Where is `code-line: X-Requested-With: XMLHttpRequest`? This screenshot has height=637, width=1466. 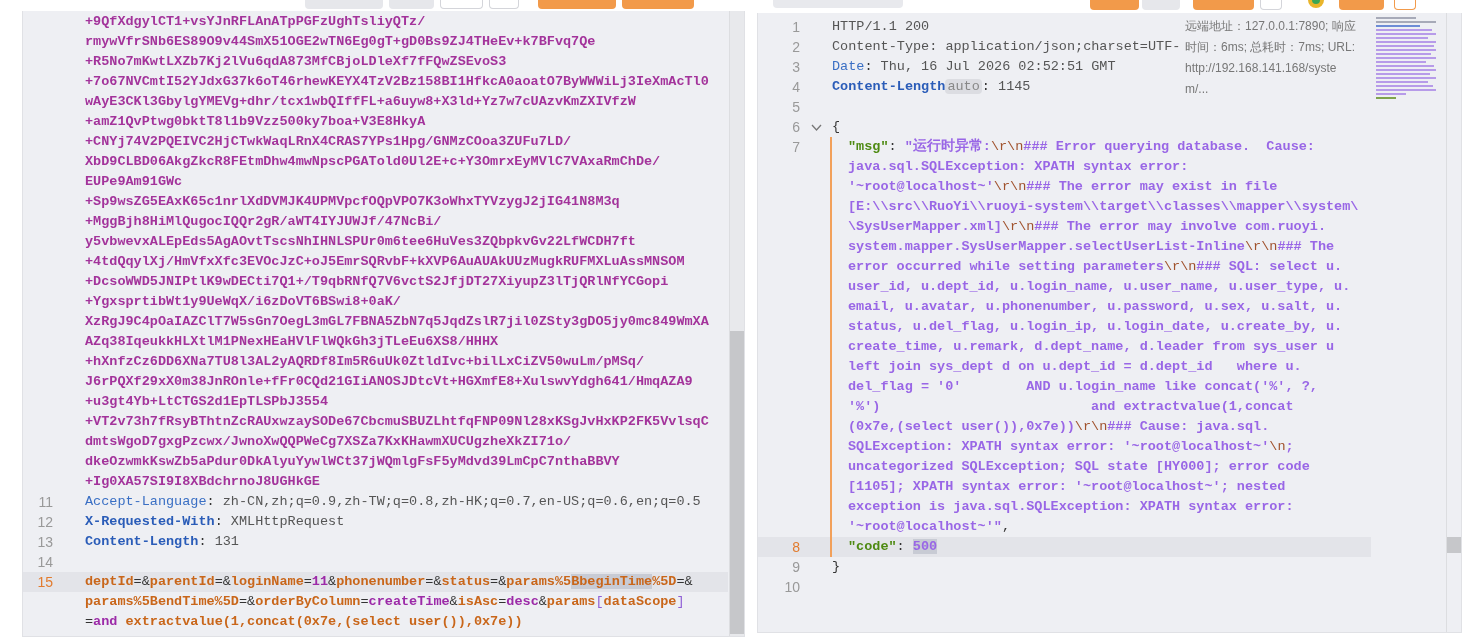
code-line: X-Requested-With: XMLHttpRequest is located at coordinates (215, 522).